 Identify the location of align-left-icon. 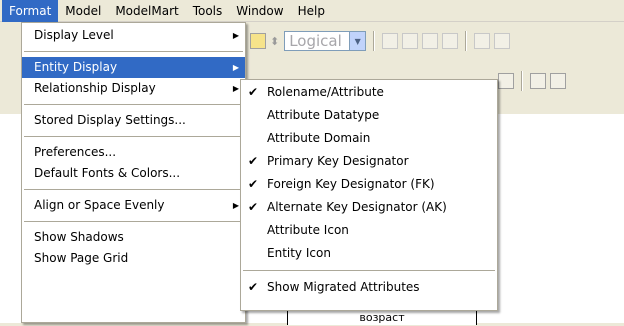
(390, 41).